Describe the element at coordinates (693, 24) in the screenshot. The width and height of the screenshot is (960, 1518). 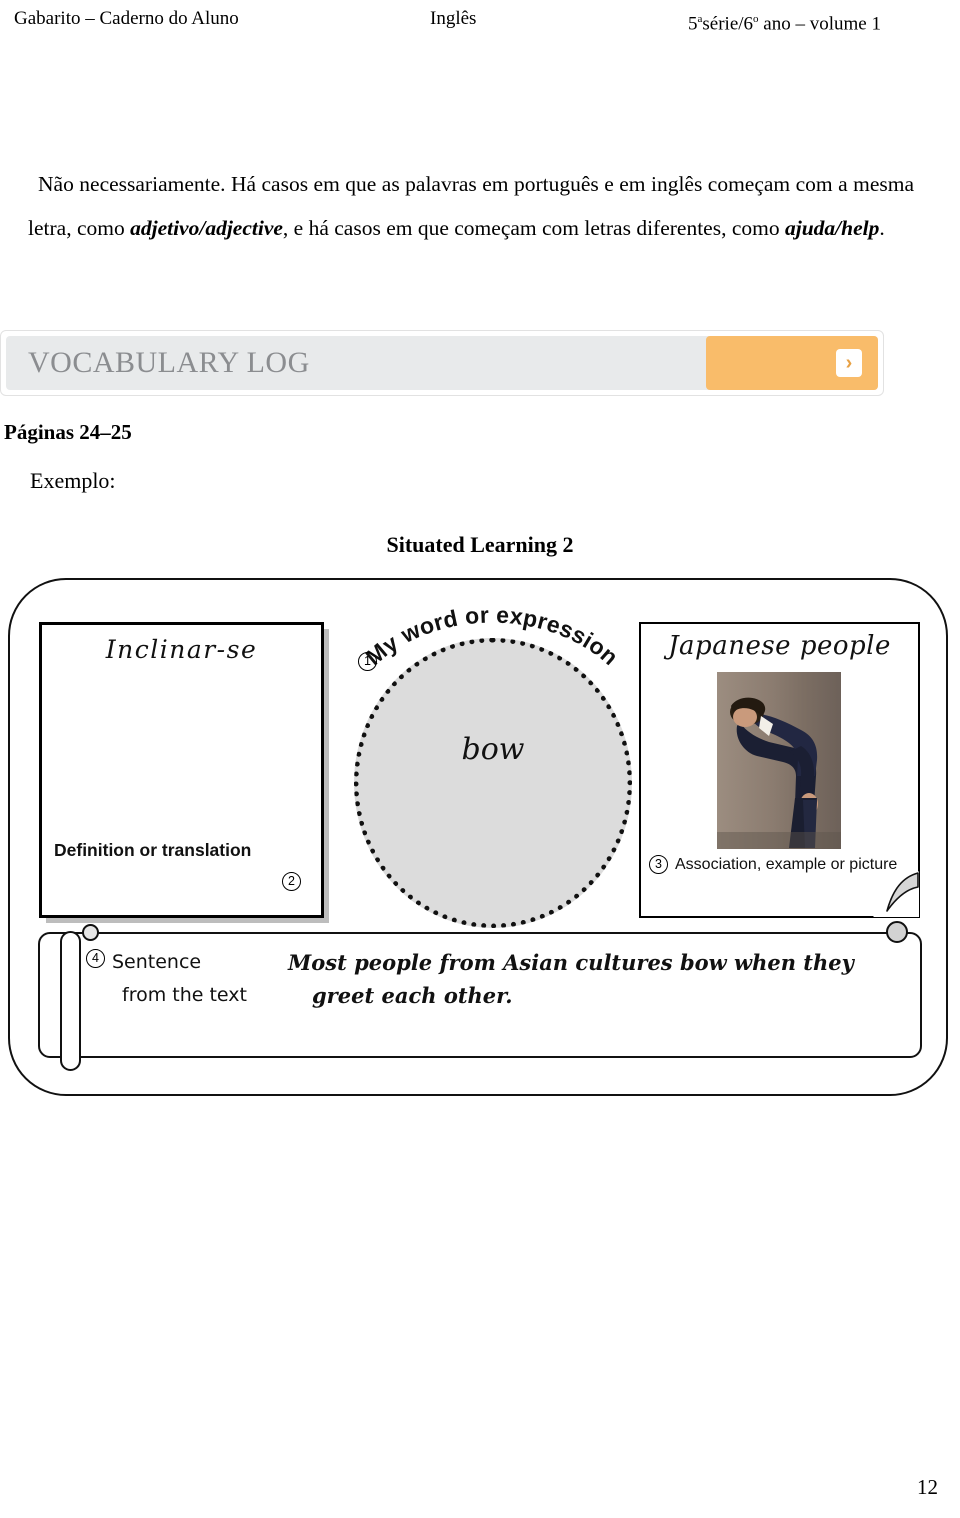
I see `header-grade-number: 5` at that location.